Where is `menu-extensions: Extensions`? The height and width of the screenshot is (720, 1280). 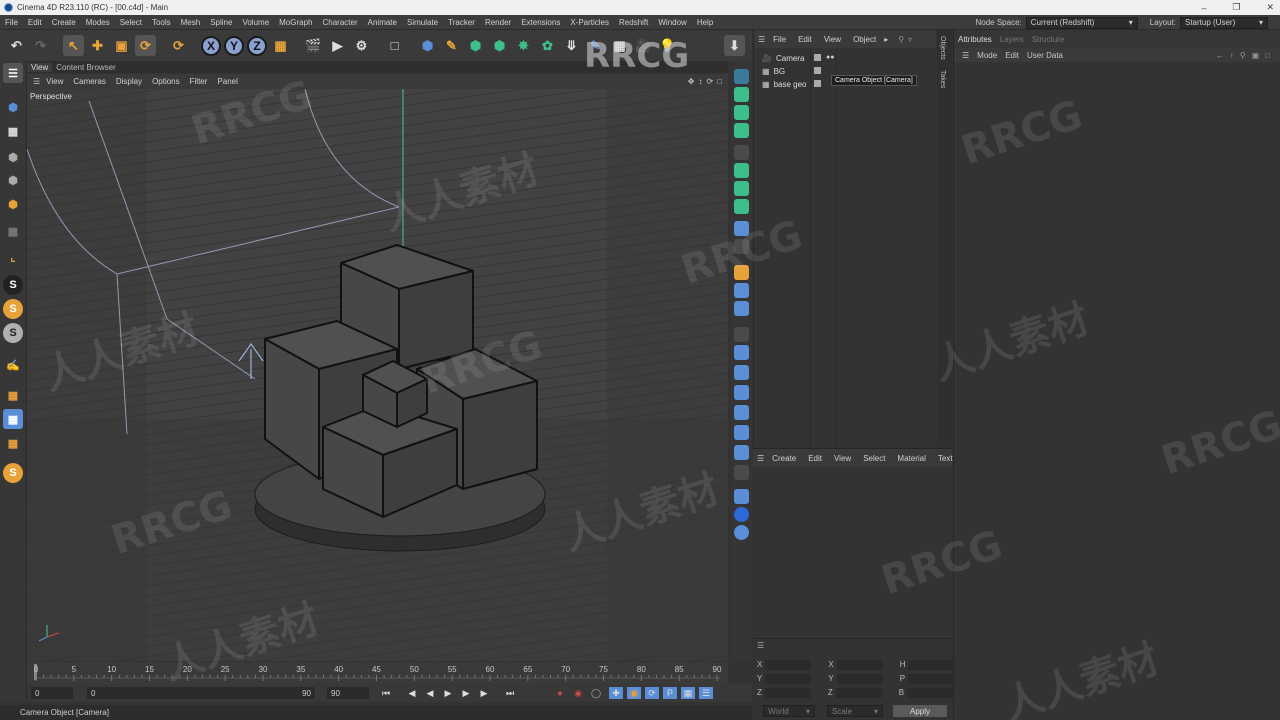 menu-extensions: Extensions is located at coordinates (540, 22).